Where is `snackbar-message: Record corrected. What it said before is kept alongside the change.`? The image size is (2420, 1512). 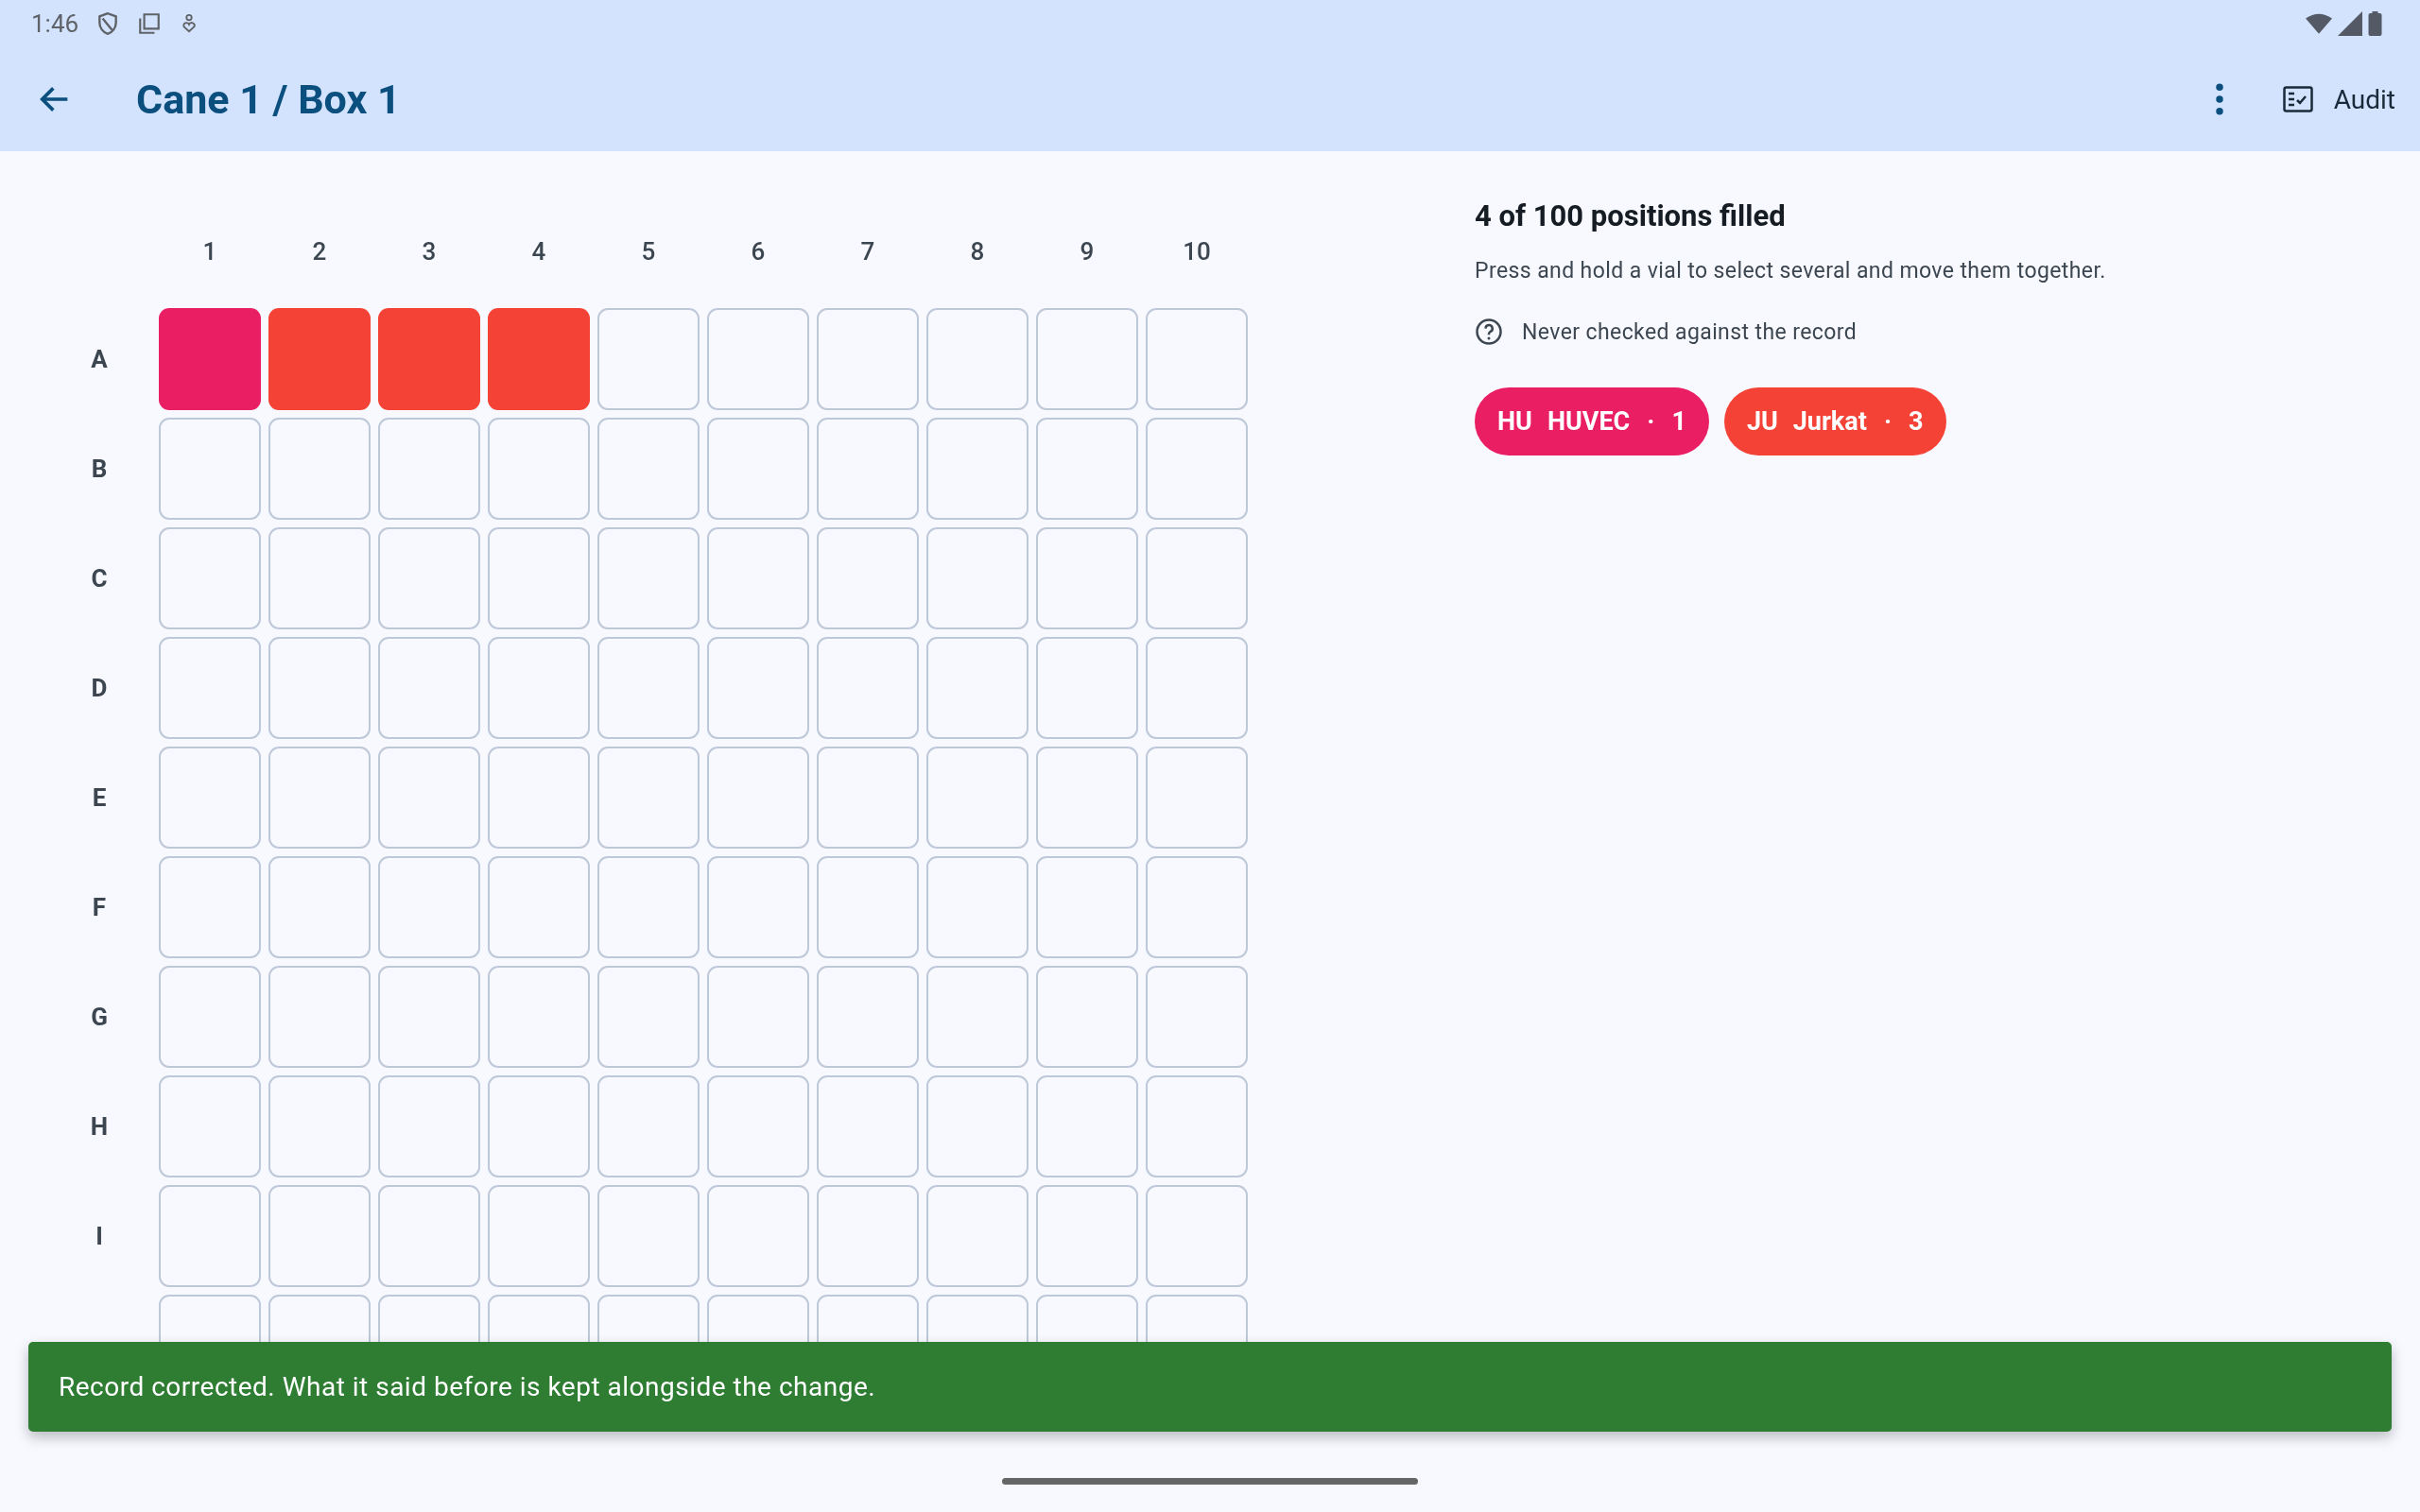
snackbar-message: Record corrected. What it said before is kept alongside the change. is located at coordinates (467, 1386).